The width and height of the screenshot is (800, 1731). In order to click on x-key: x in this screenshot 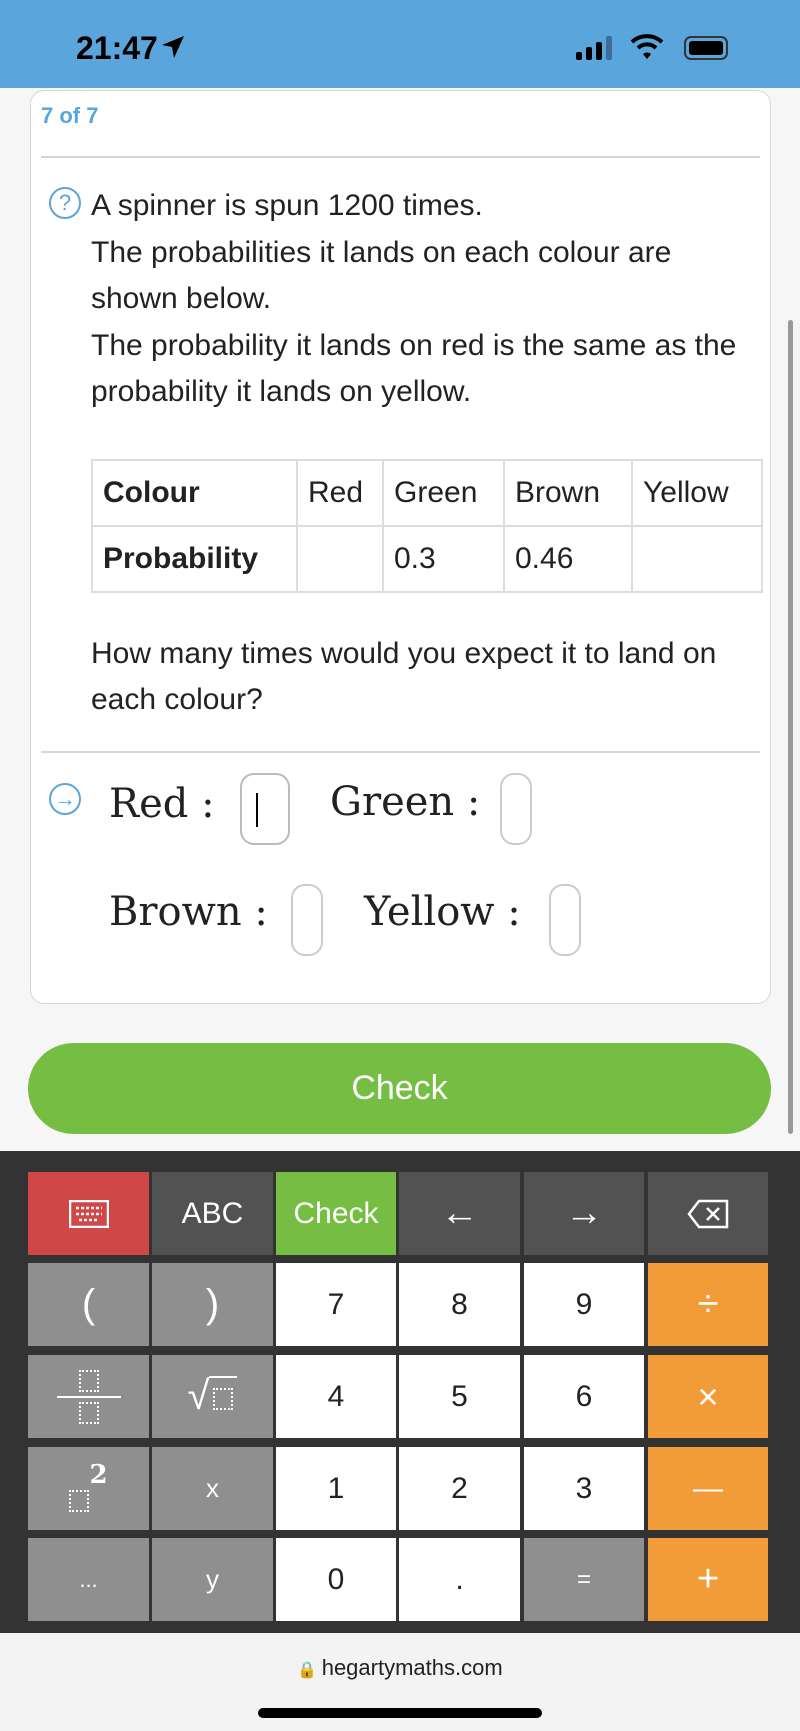, I will do `click(212, 1488)`.